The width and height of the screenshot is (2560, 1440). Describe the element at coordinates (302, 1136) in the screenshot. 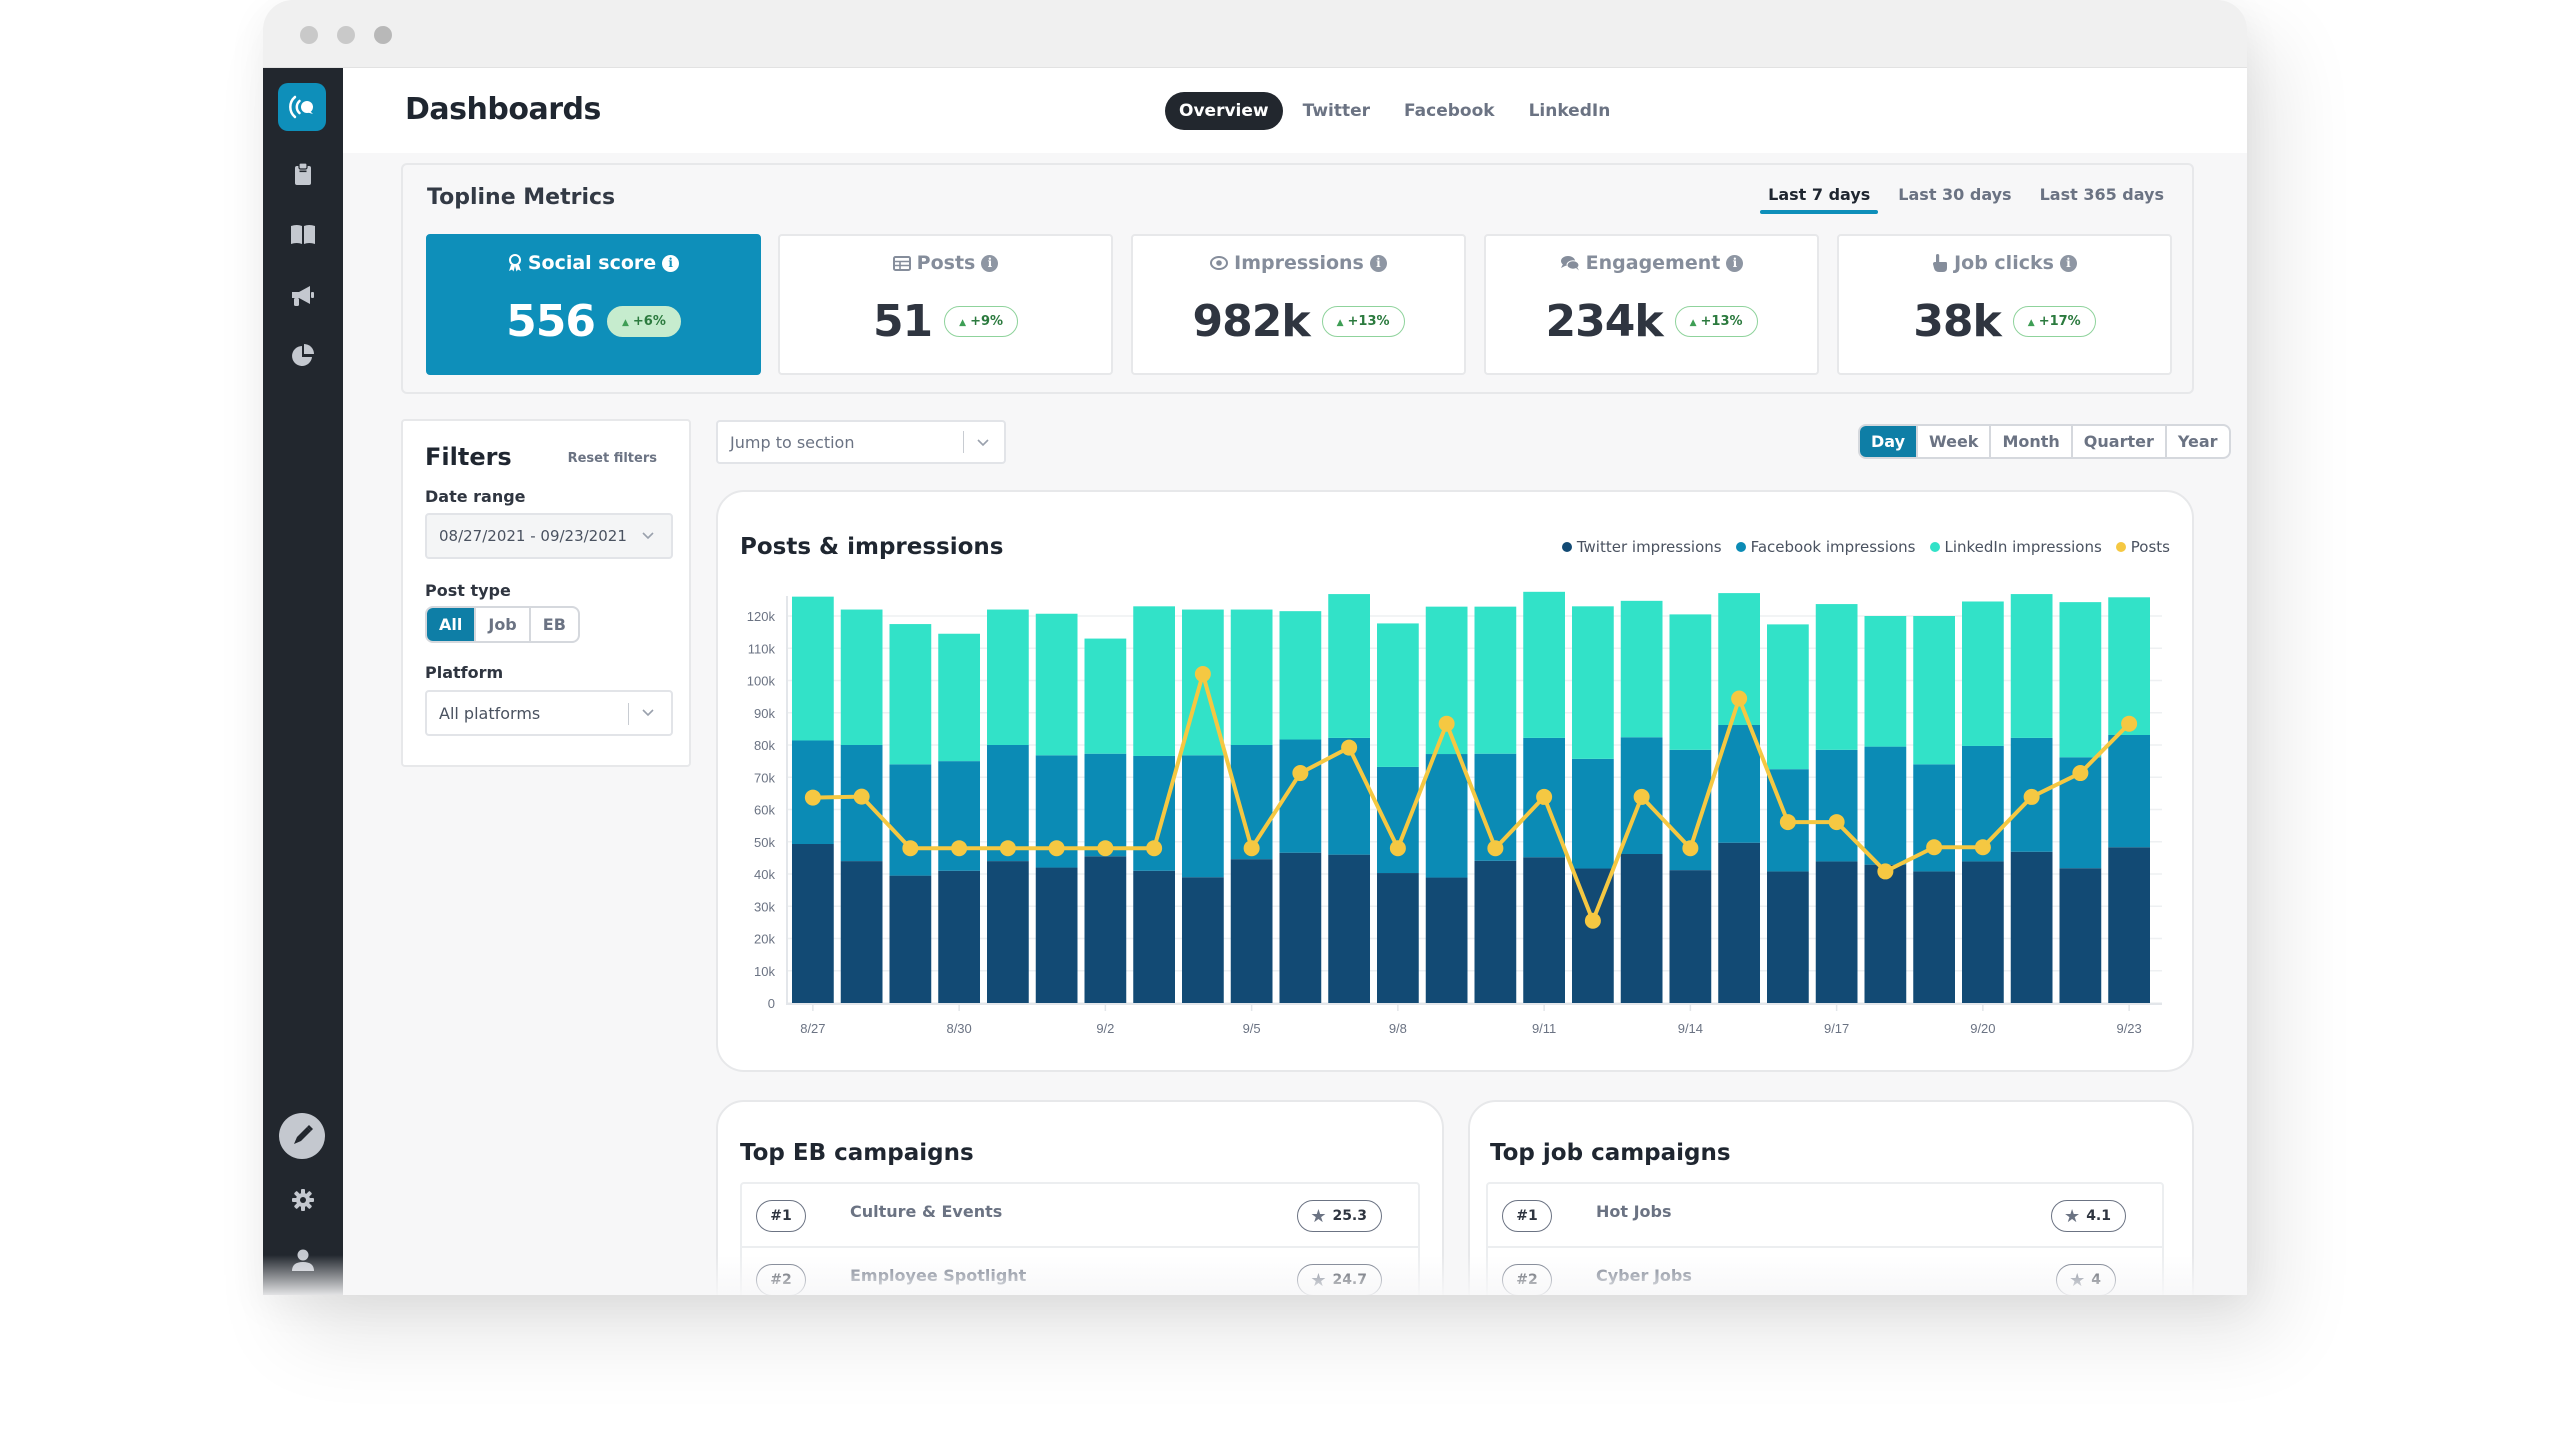

I see `pen-icon` at that location.